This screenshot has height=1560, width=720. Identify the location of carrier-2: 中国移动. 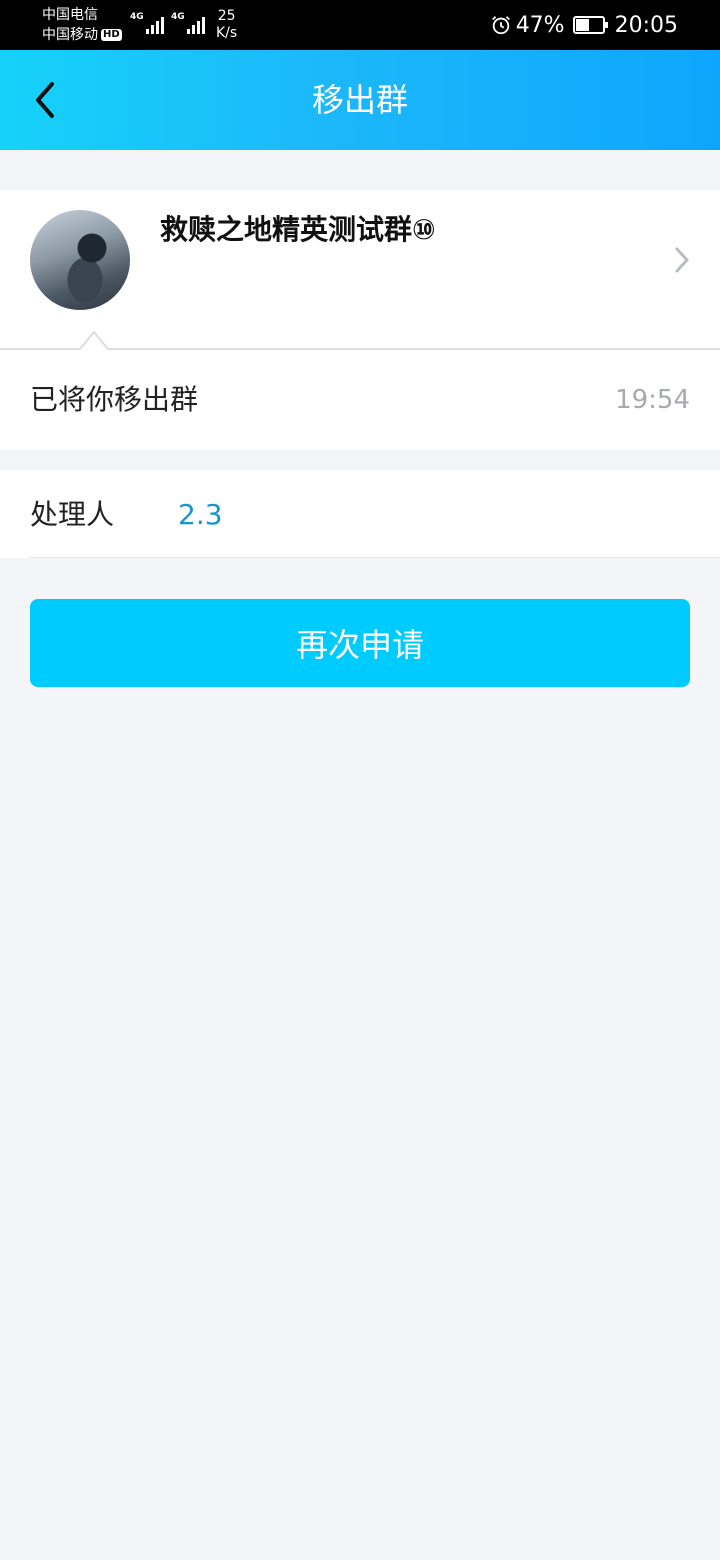
(70, 35).